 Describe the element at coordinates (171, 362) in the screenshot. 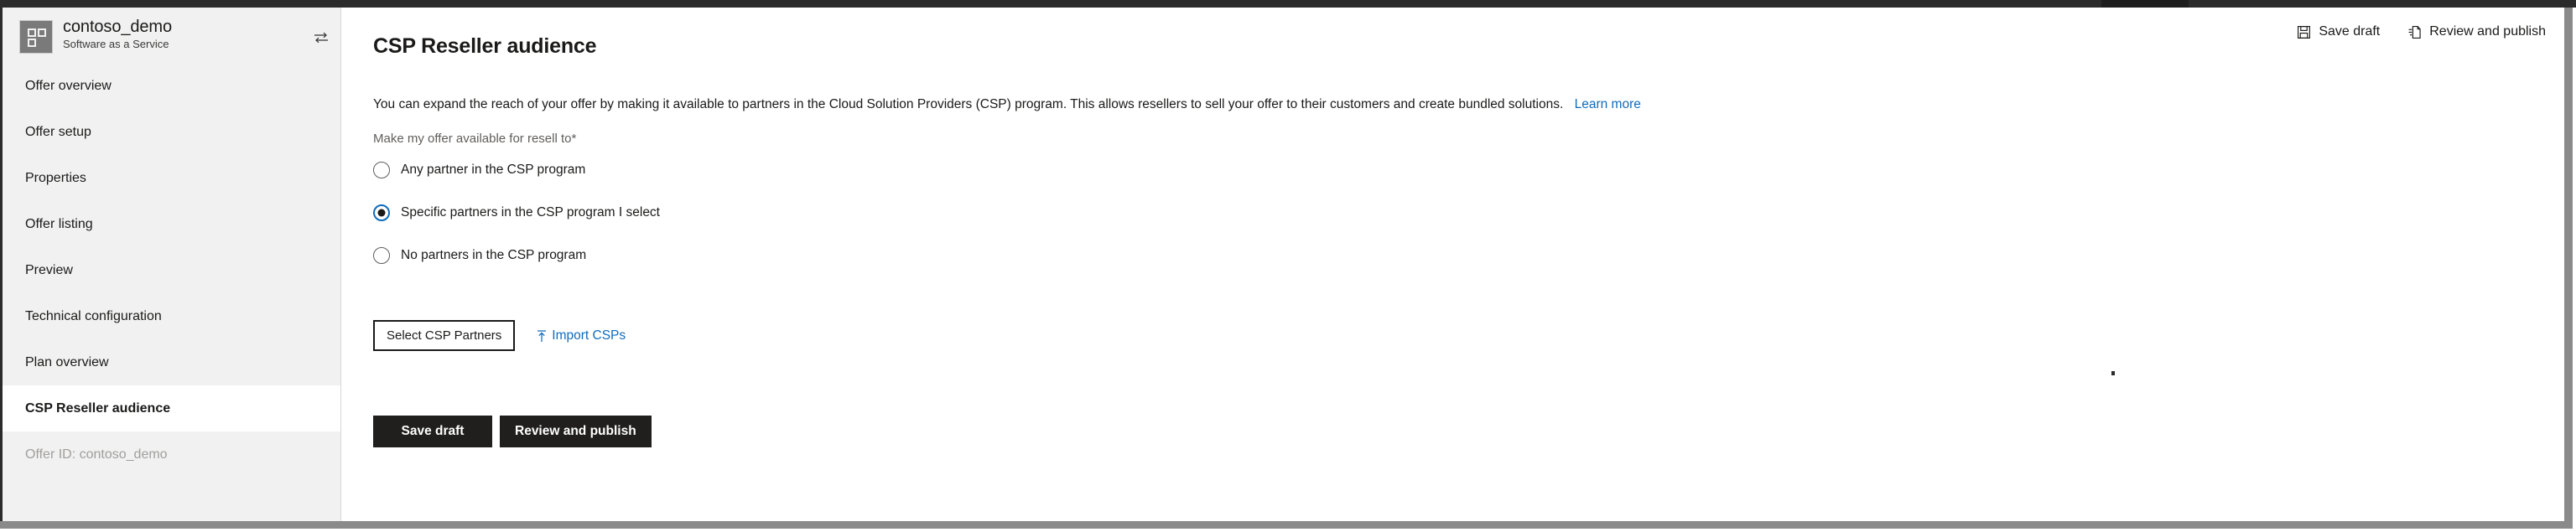

I see `sidebar-item-plan-overview: Plan overview` at that location.